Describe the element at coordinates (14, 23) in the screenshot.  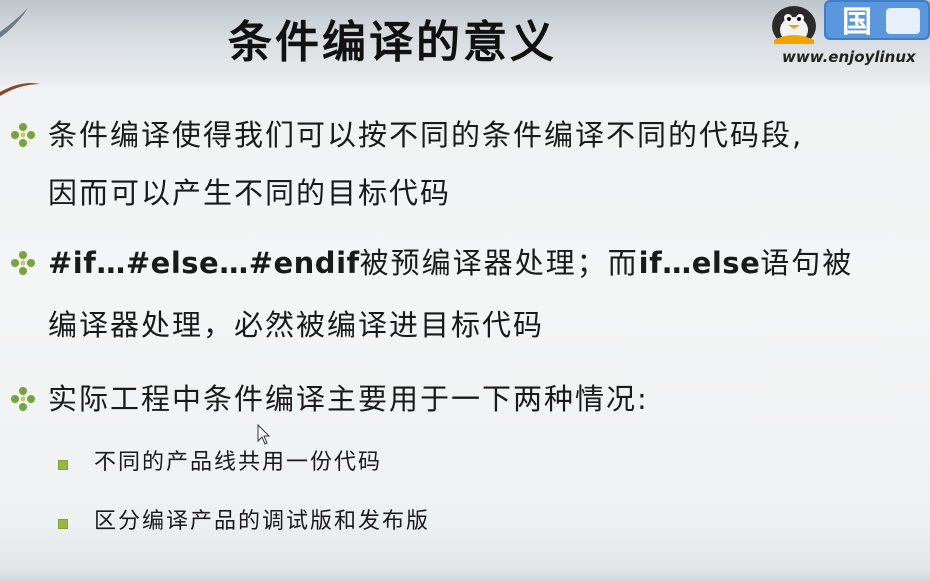
I see `swoosh-decoration-icon` at that location.